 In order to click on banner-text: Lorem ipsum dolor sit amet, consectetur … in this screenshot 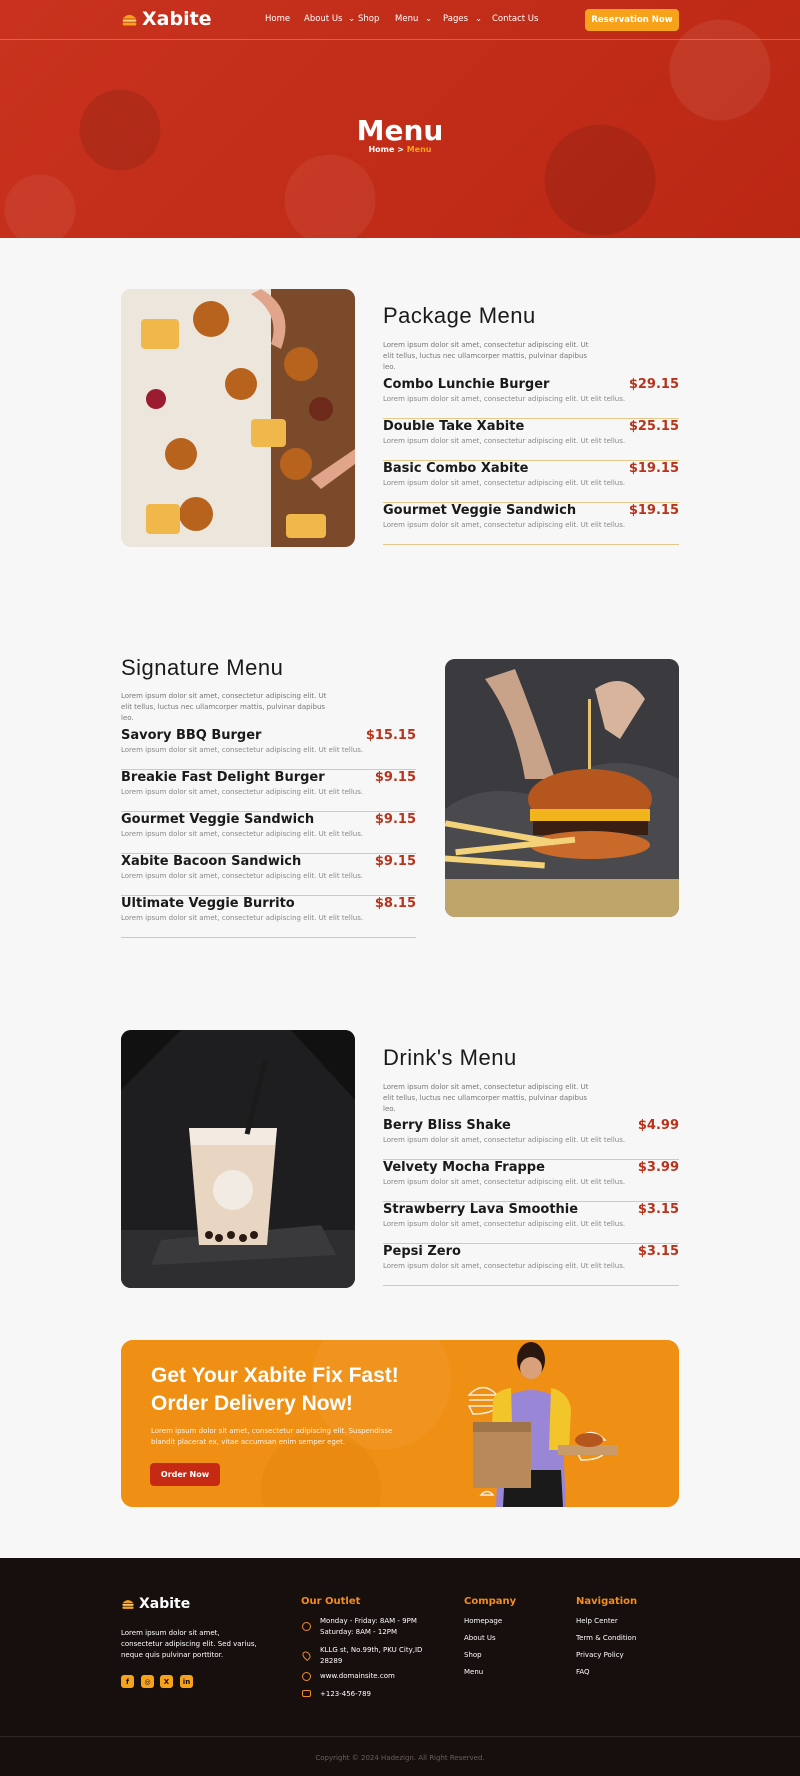, I will do `click(272, 1436)`.